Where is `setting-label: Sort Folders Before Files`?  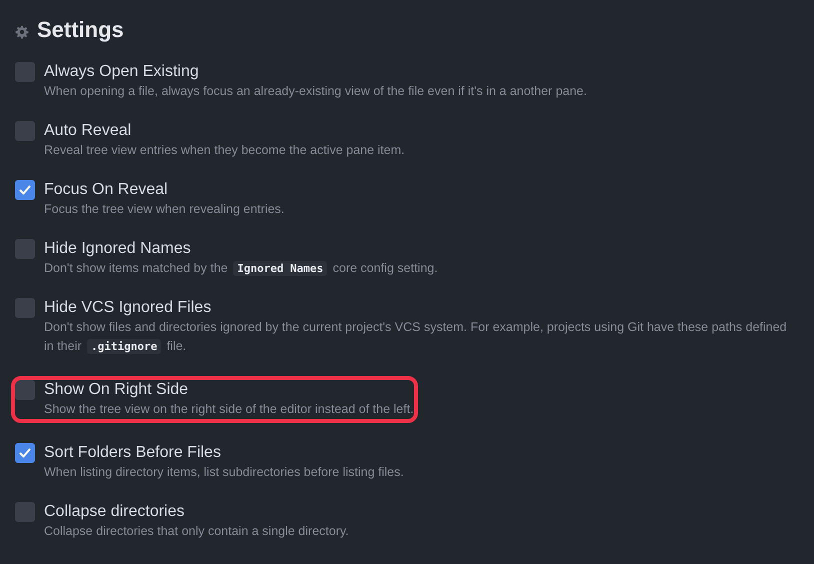 setting-label: Sort Folders Before Files is located at coordinates (133, 453).